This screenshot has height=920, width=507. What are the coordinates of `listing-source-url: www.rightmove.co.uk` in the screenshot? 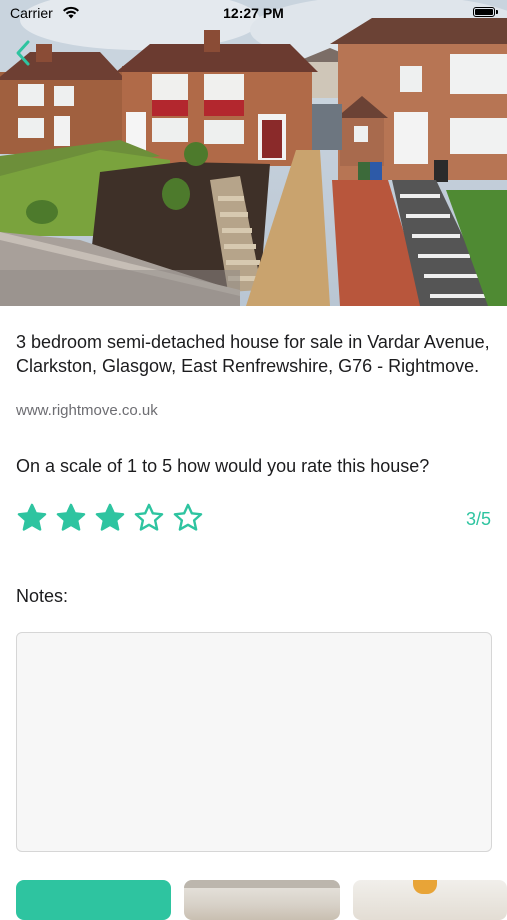 It's located at (87, 410).